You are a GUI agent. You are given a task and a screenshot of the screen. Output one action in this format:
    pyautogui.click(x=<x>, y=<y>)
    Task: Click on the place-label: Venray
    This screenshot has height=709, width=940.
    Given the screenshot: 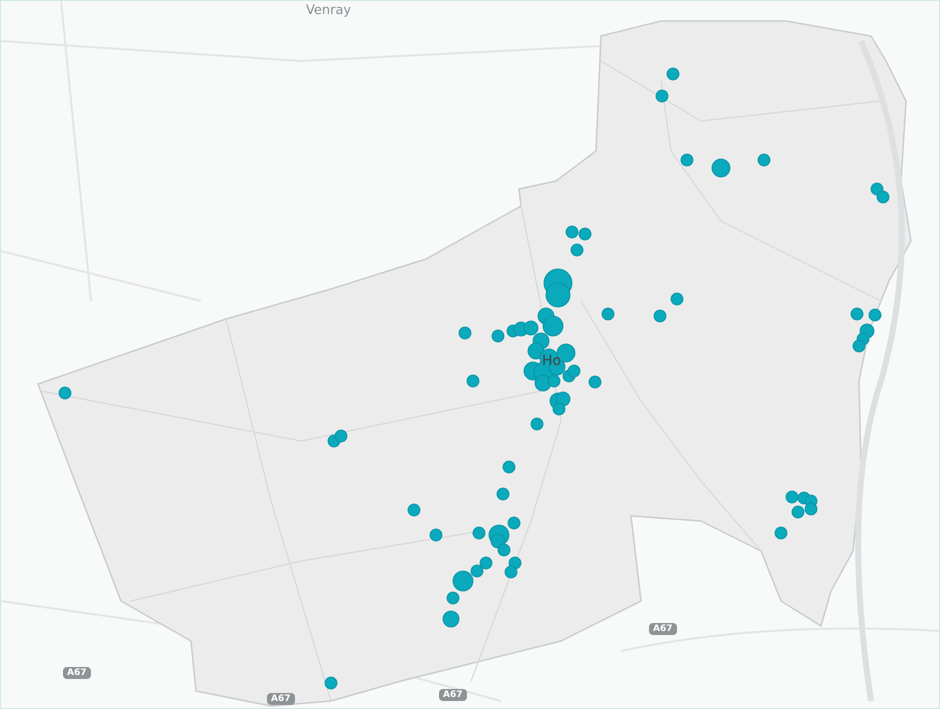 What is the action you would take?
    pyautogui.click(x=329, y=11)
    